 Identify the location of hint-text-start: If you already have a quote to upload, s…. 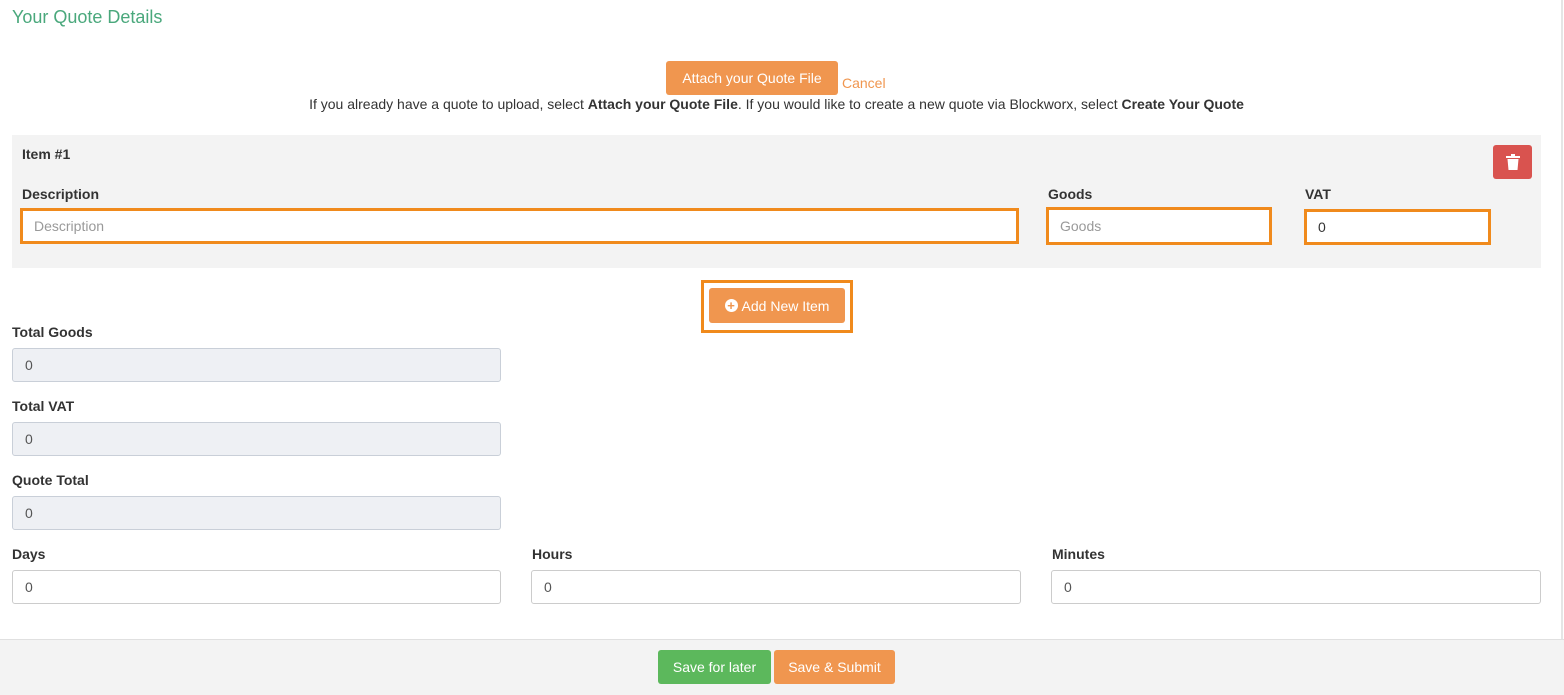
(448, 104).